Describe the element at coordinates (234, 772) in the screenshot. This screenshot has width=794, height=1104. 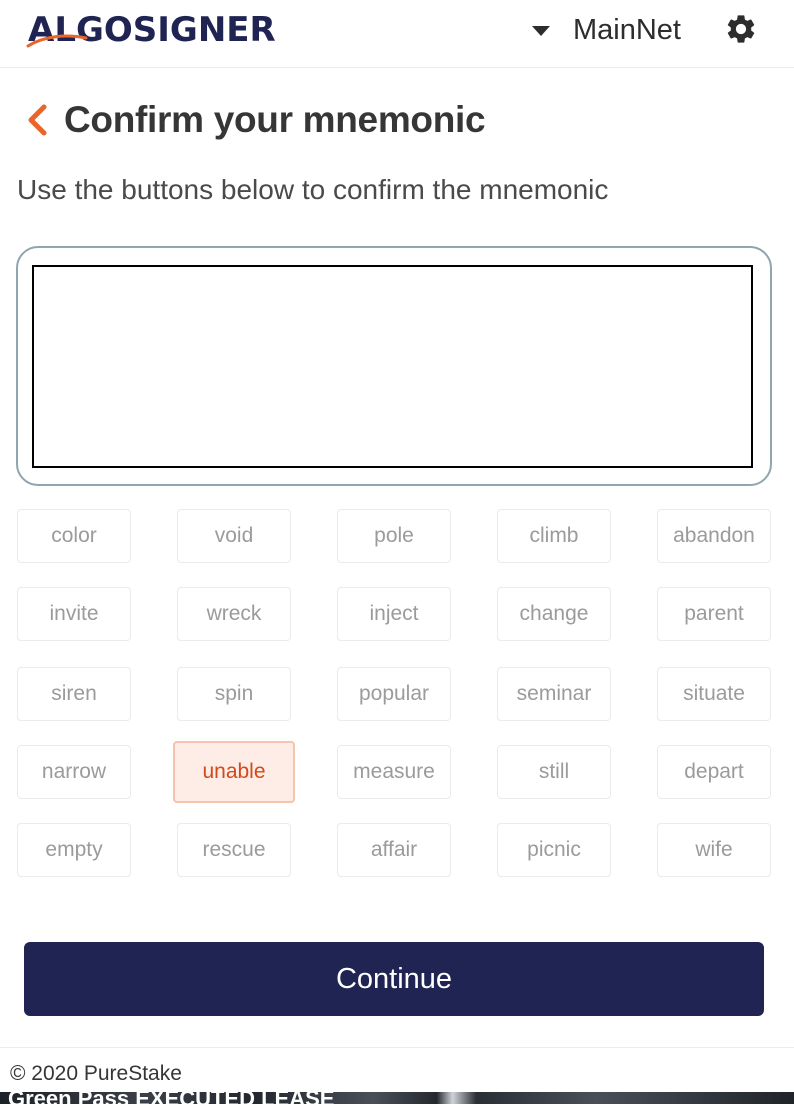
I see `word-button-unable: unable` at that location.